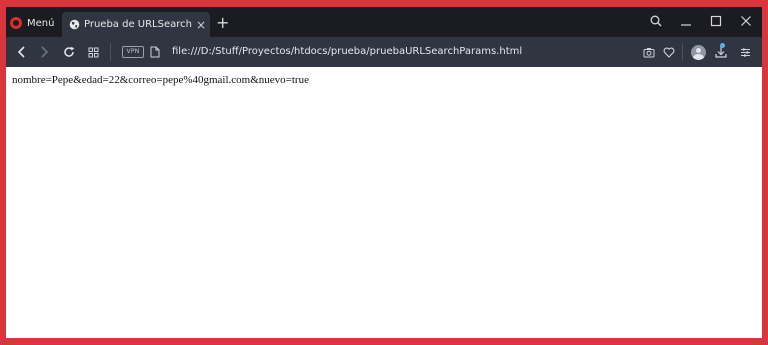  I want to click on vpn-label: VPN, so click(133, 52).